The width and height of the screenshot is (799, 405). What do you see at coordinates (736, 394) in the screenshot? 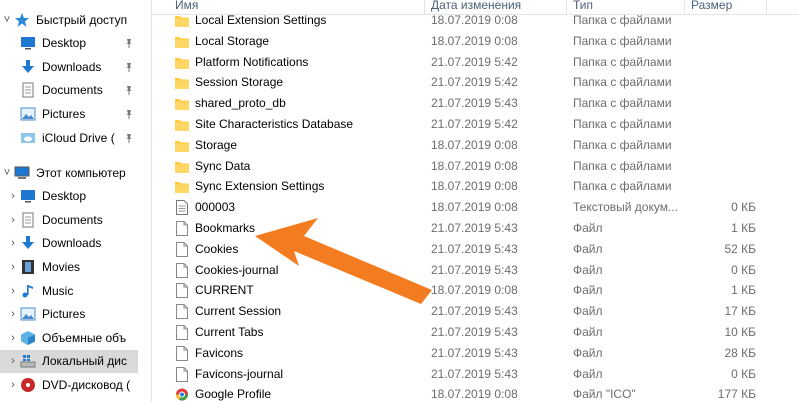
I see `file-size: 177 КБ` at bounding box center [736, 394].